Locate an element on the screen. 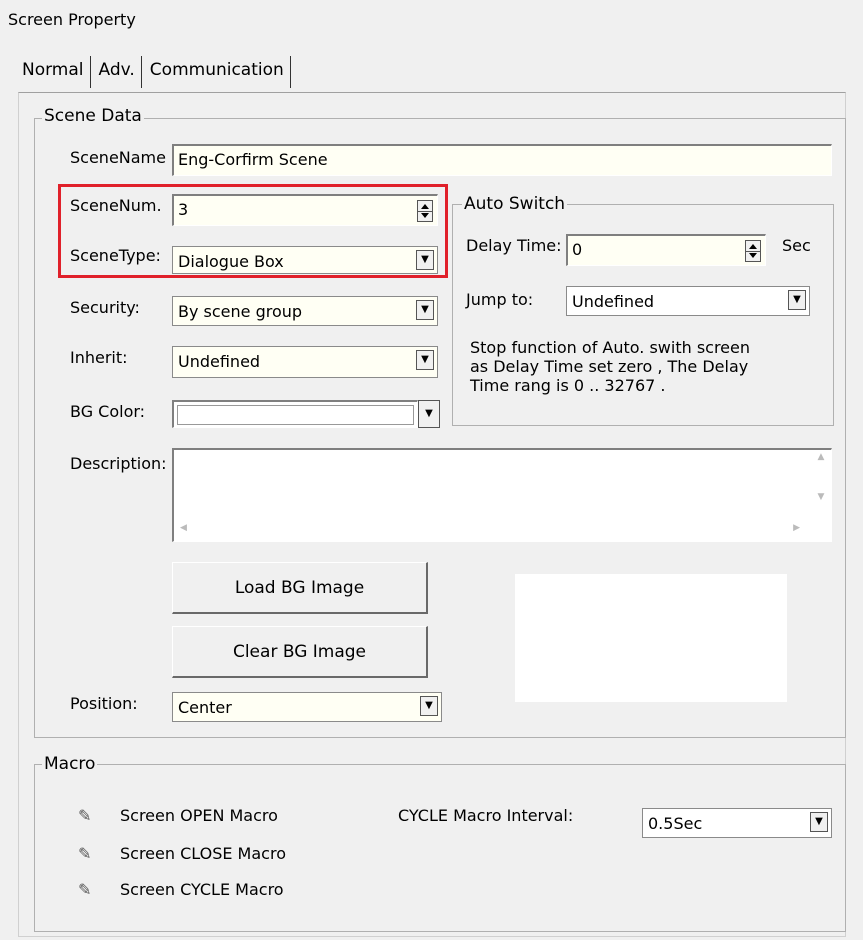  description-label: Description: is located at coordinates (118, 463).